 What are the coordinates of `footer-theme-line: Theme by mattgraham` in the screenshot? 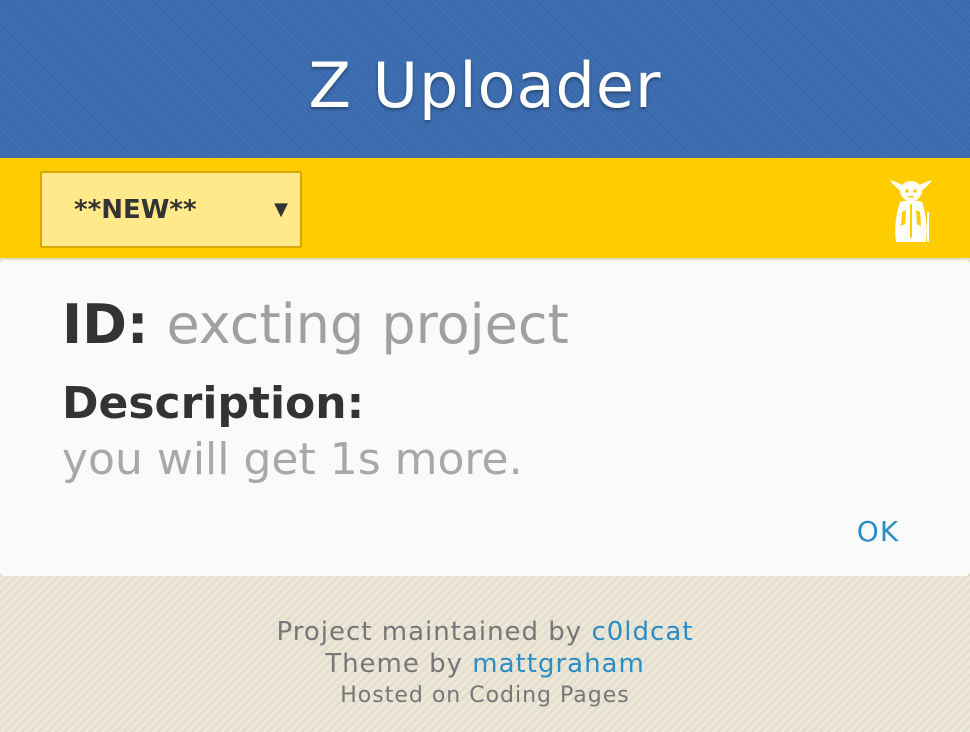 It's located at (485, 664).